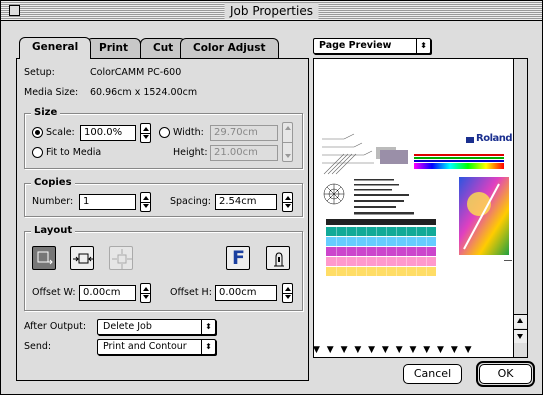 The height and width of the screenshot is (395, 543). I want to click on center-both-icon, so click(122, 259).